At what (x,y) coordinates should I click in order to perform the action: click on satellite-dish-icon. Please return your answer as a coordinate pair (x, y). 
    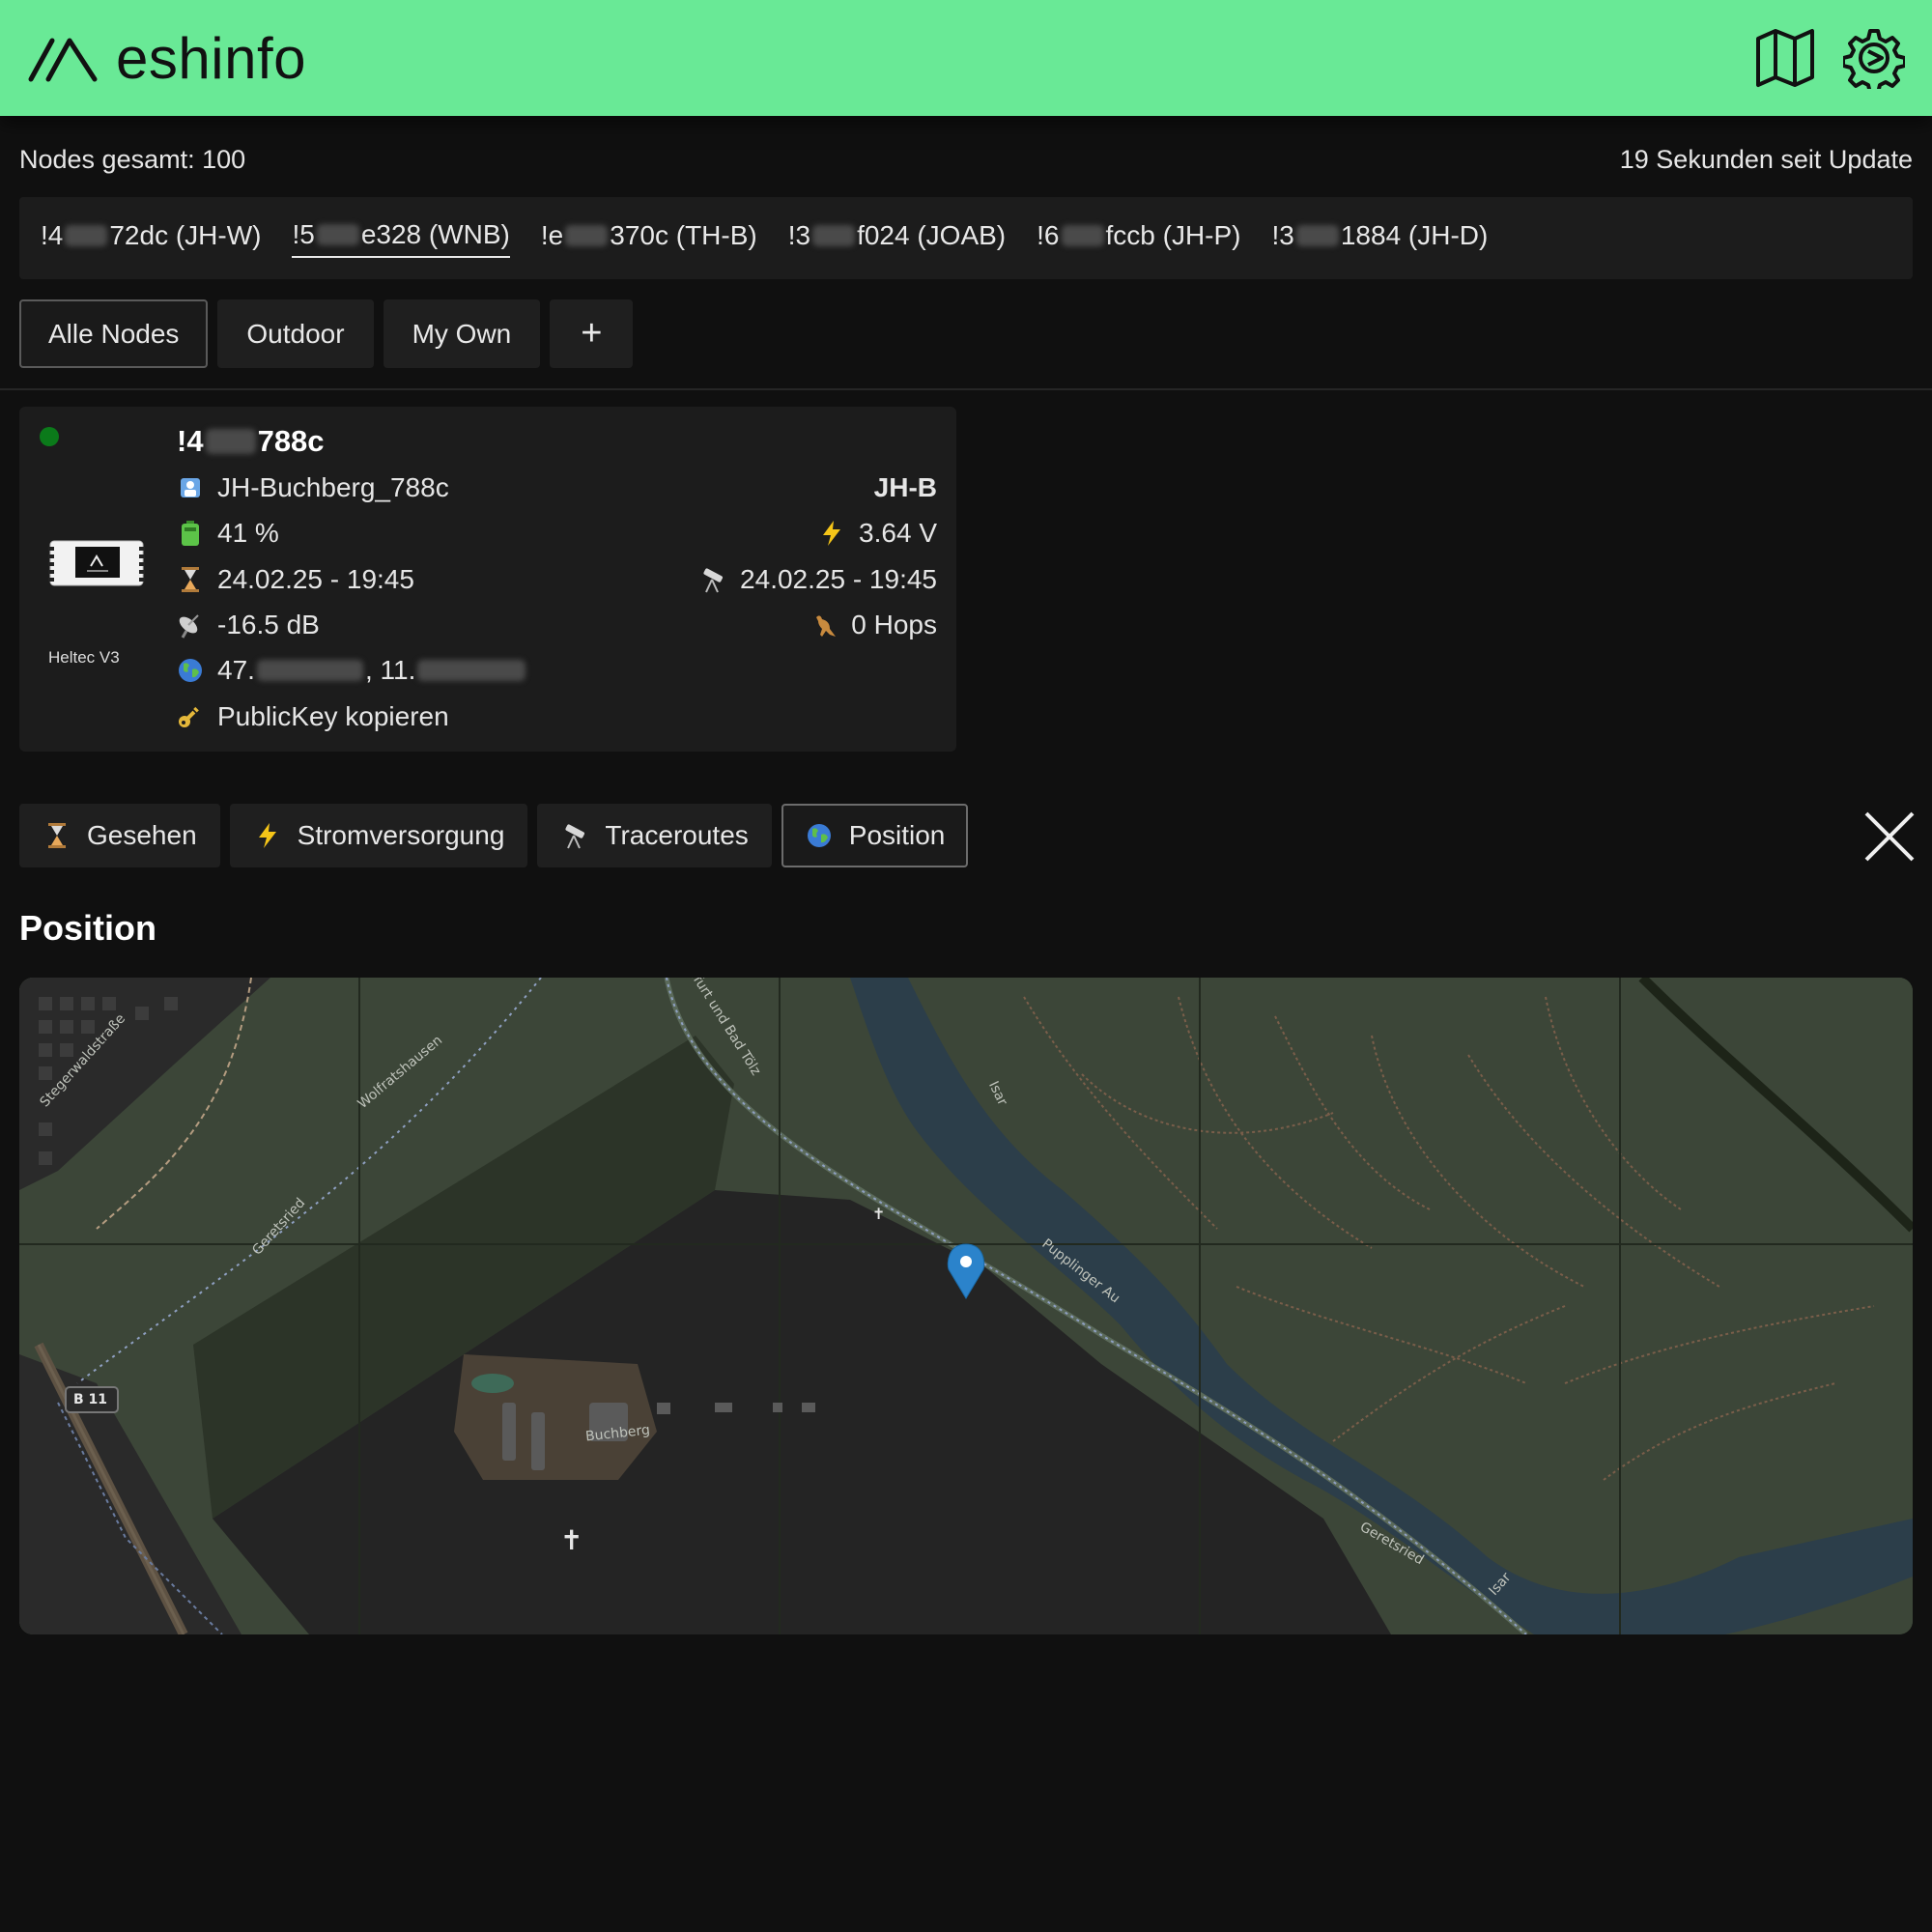
    Looking at the image, I should click on (190, 625).